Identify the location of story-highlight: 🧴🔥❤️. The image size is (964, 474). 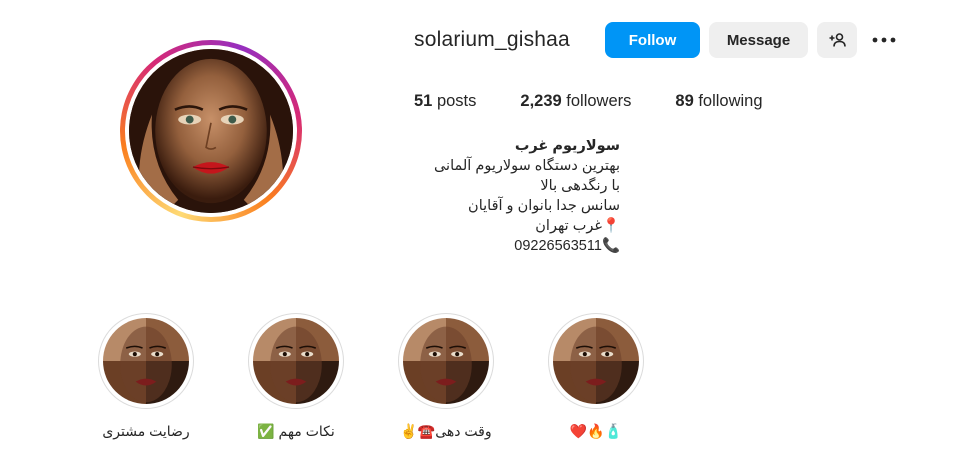
(596, 376).